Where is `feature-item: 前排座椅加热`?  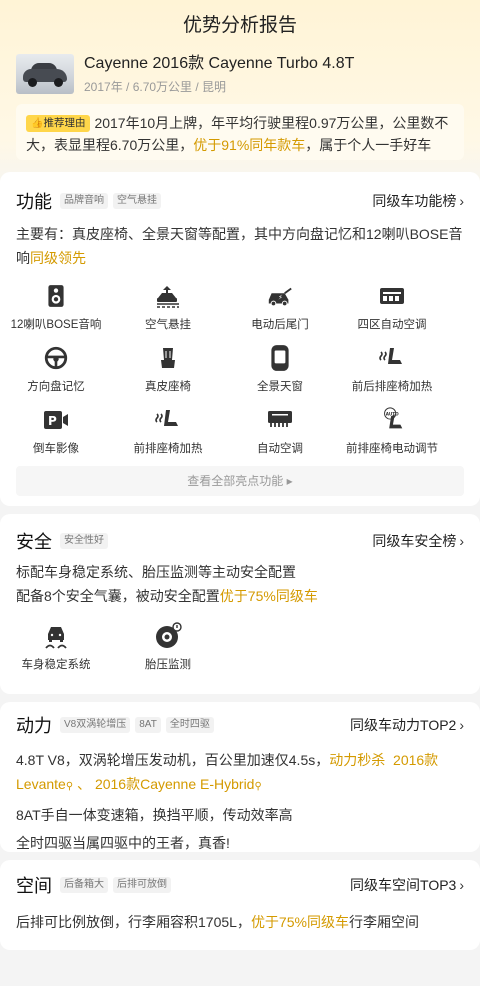 feature-item: 前排座椅加热 is located at coordinates (168, 433).